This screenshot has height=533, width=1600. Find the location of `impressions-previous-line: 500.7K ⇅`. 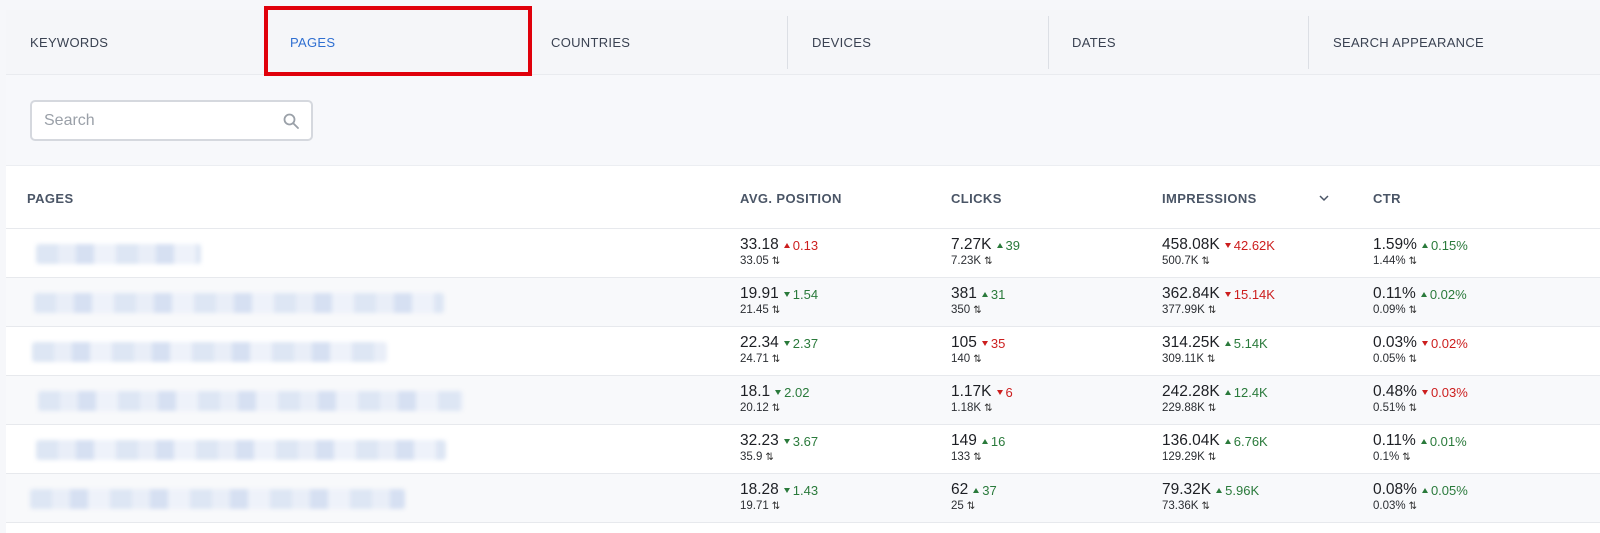

impressions-previous-line: 500.7K ⇅ is located at coordinates (1218, 261).